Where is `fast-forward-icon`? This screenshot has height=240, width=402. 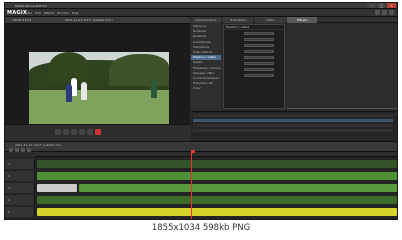
fast-forward-icon is located at coordinates (90, 132).